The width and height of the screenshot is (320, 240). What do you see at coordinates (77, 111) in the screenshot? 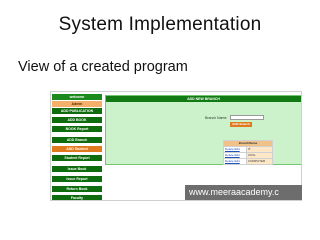
I see `sidebar-item-add-publication: ADD PUBLICATION` at bounding box center [77, 111].